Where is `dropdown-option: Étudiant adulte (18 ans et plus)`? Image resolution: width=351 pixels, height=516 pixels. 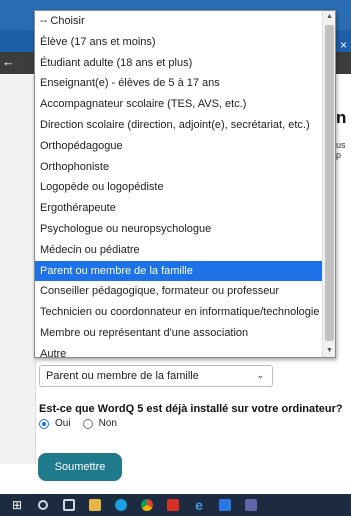
dropdown-option: Étudiant adulte (18 ans et plus) is located at coordinates (179, 63).